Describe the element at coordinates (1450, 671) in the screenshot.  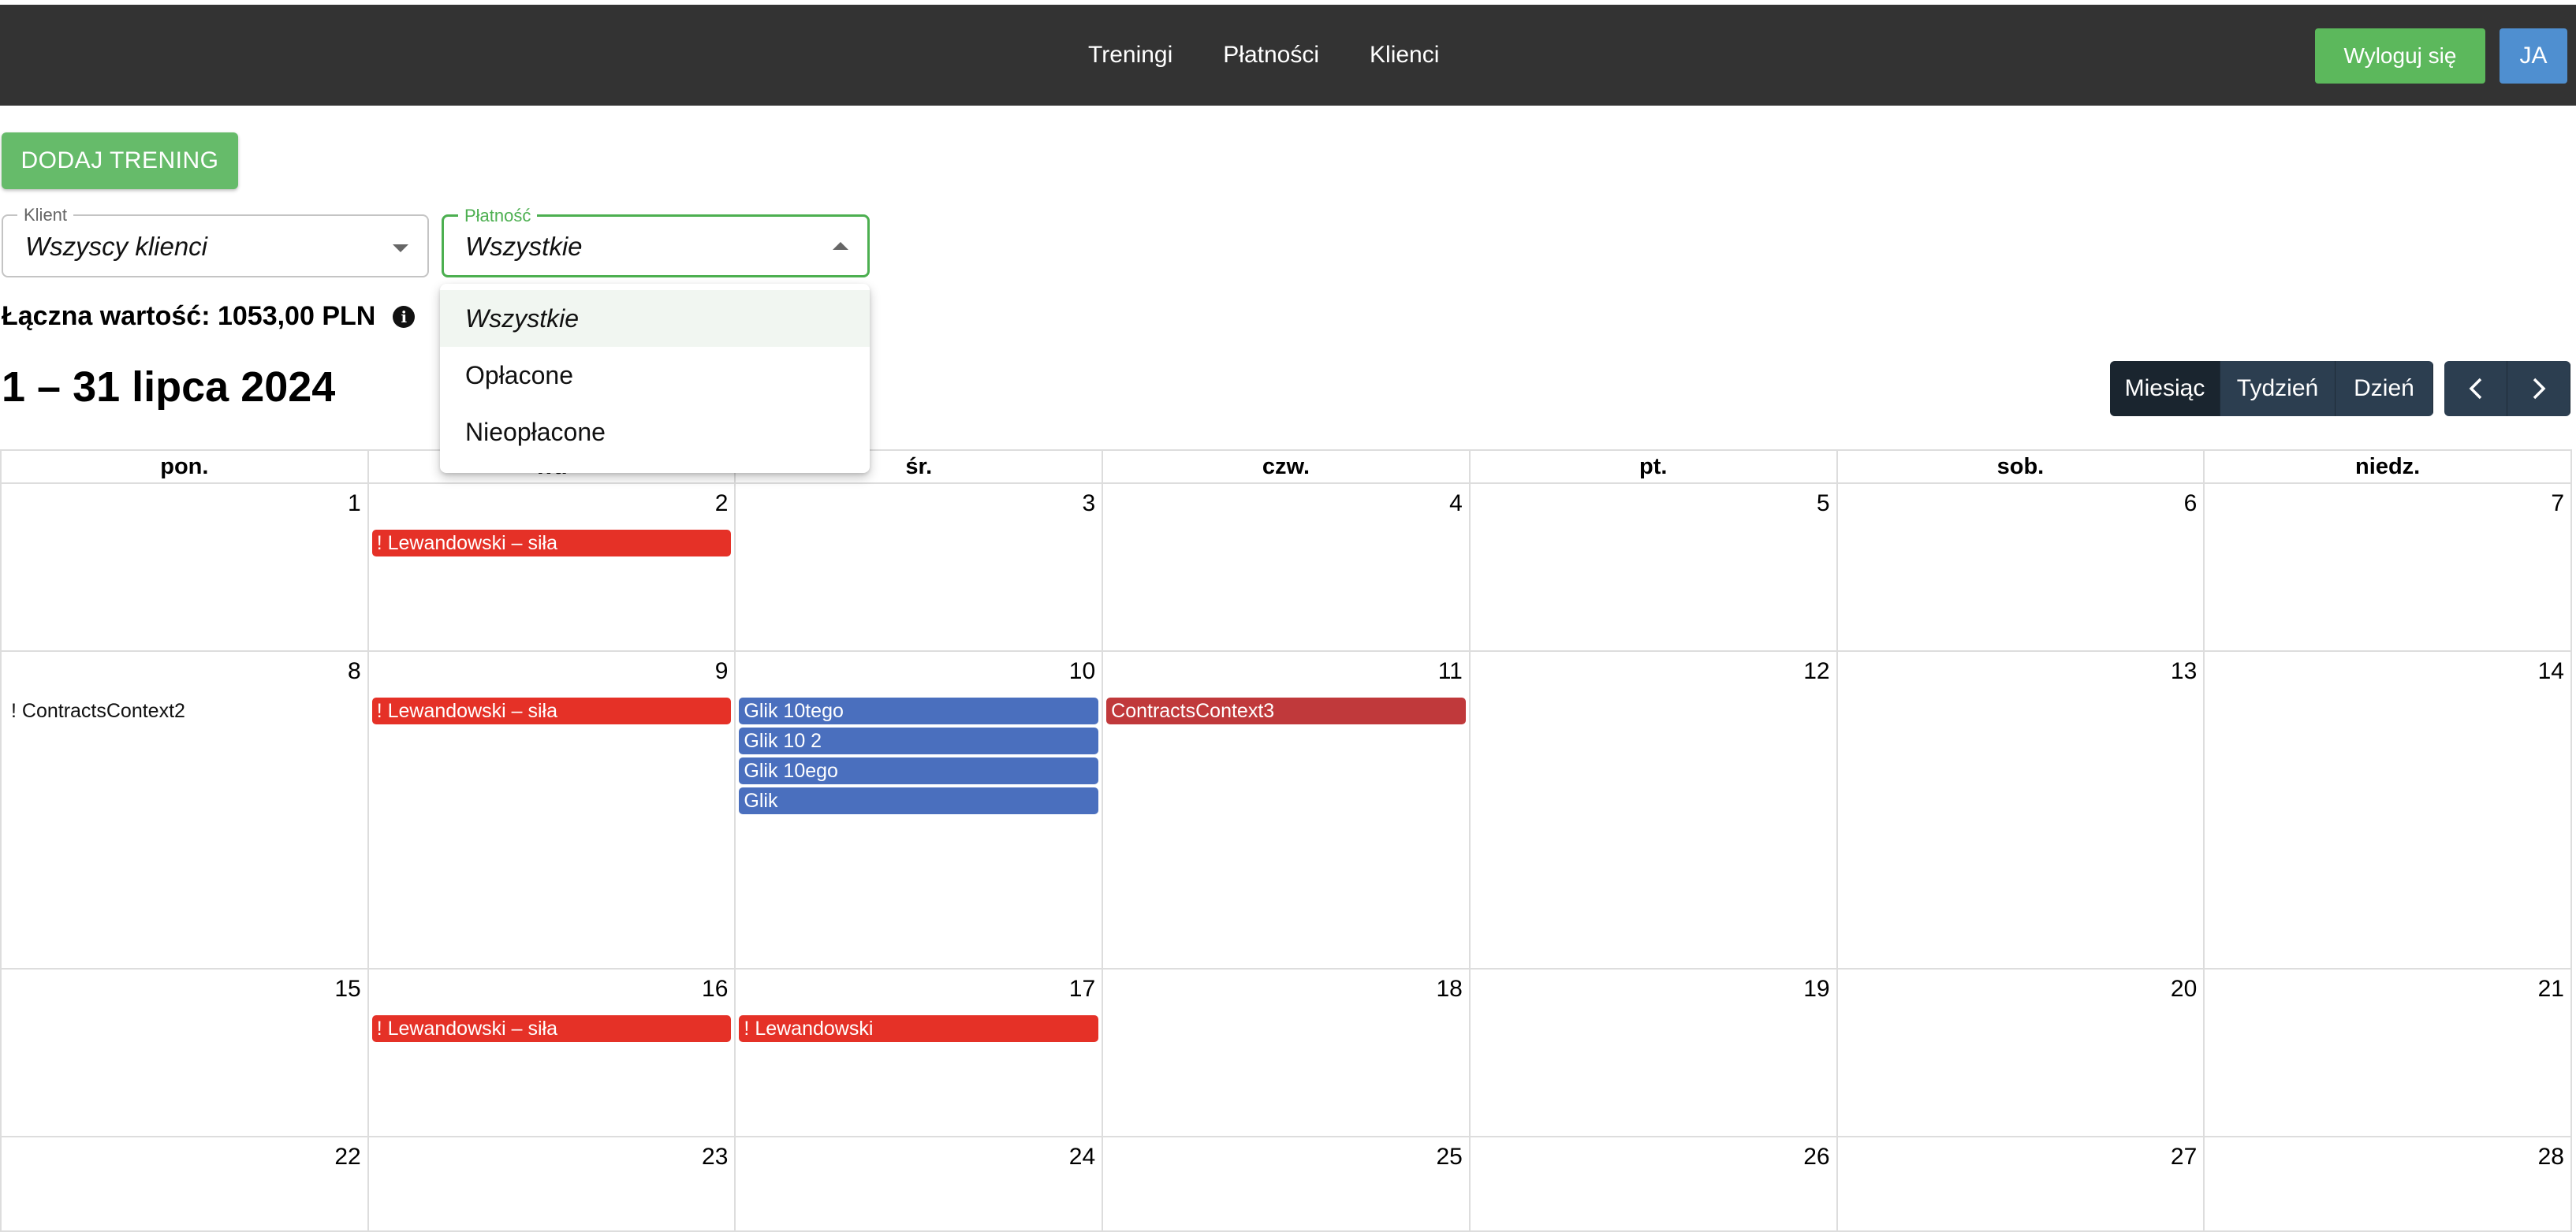
I see `day-number: 11` at that location.